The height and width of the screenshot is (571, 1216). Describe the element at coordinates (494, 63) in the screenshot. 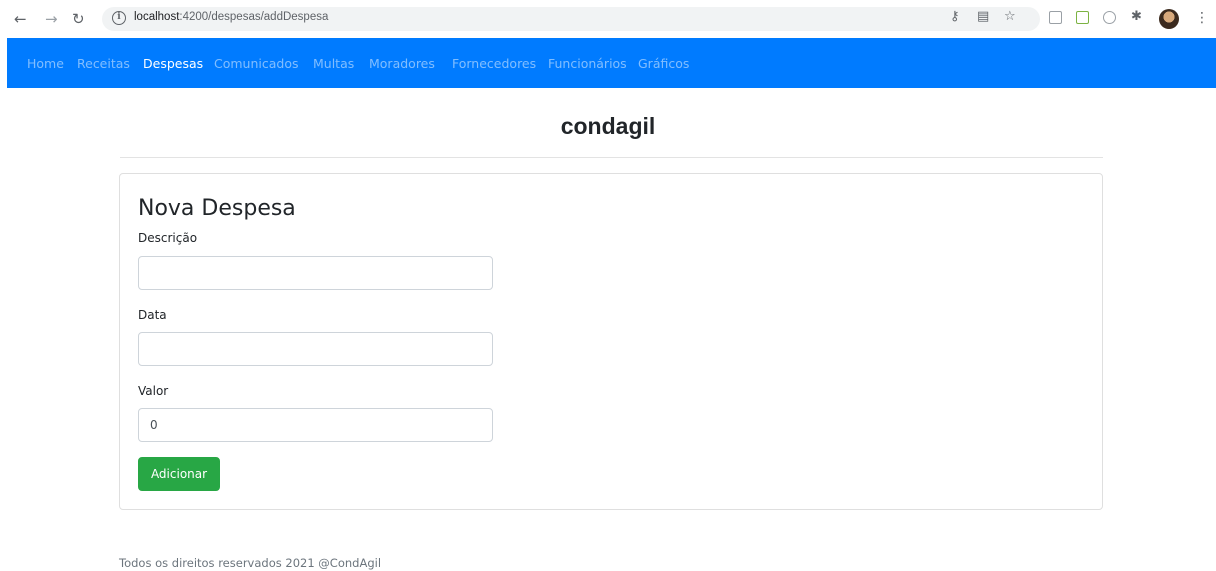

I see `nav-fornecedores: Fornecedores` at that location.